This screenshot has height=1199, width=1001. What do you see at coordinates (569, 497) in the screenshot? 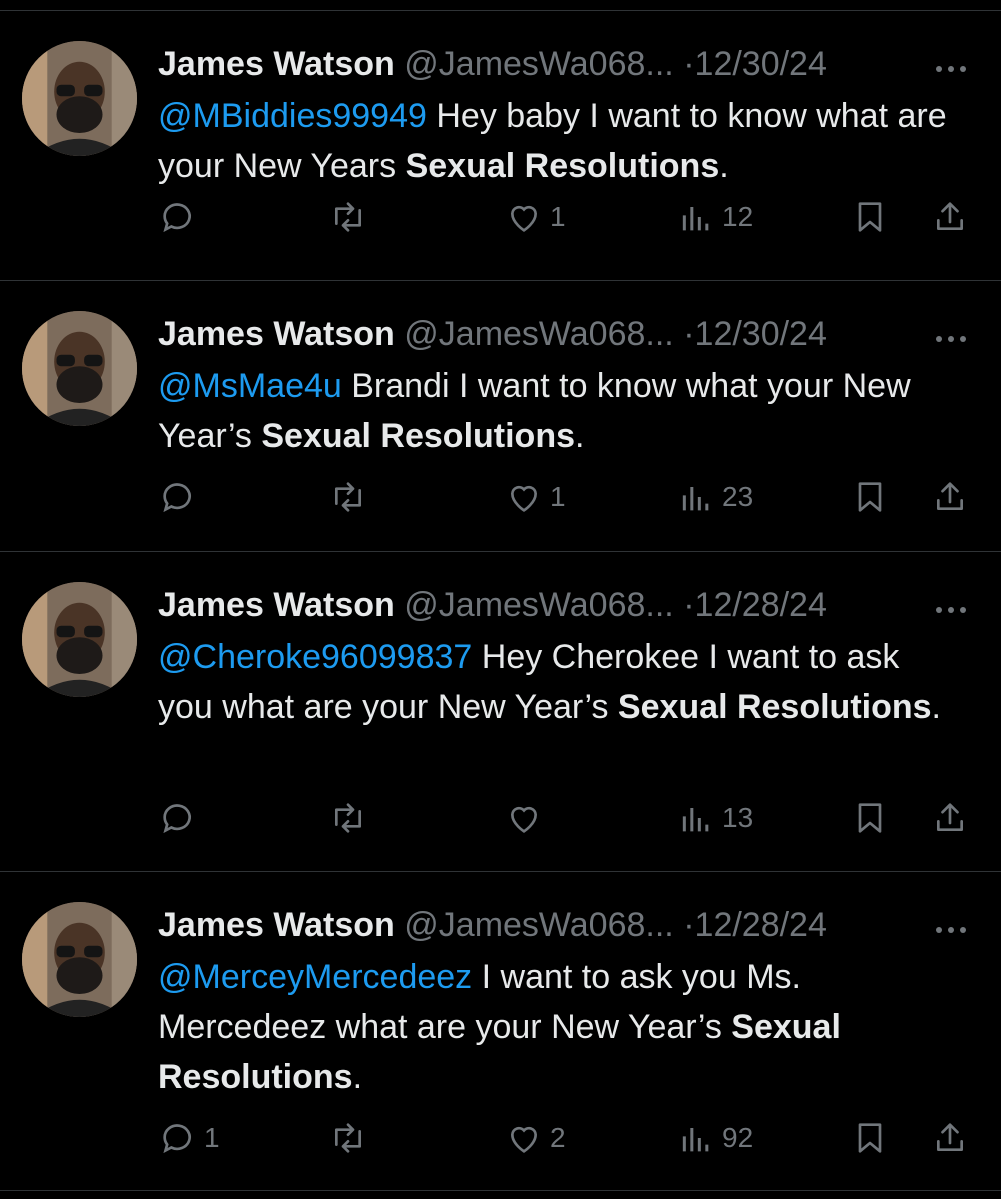
I see `tweet-actions: 1 23` at bounding box center [569, 497].